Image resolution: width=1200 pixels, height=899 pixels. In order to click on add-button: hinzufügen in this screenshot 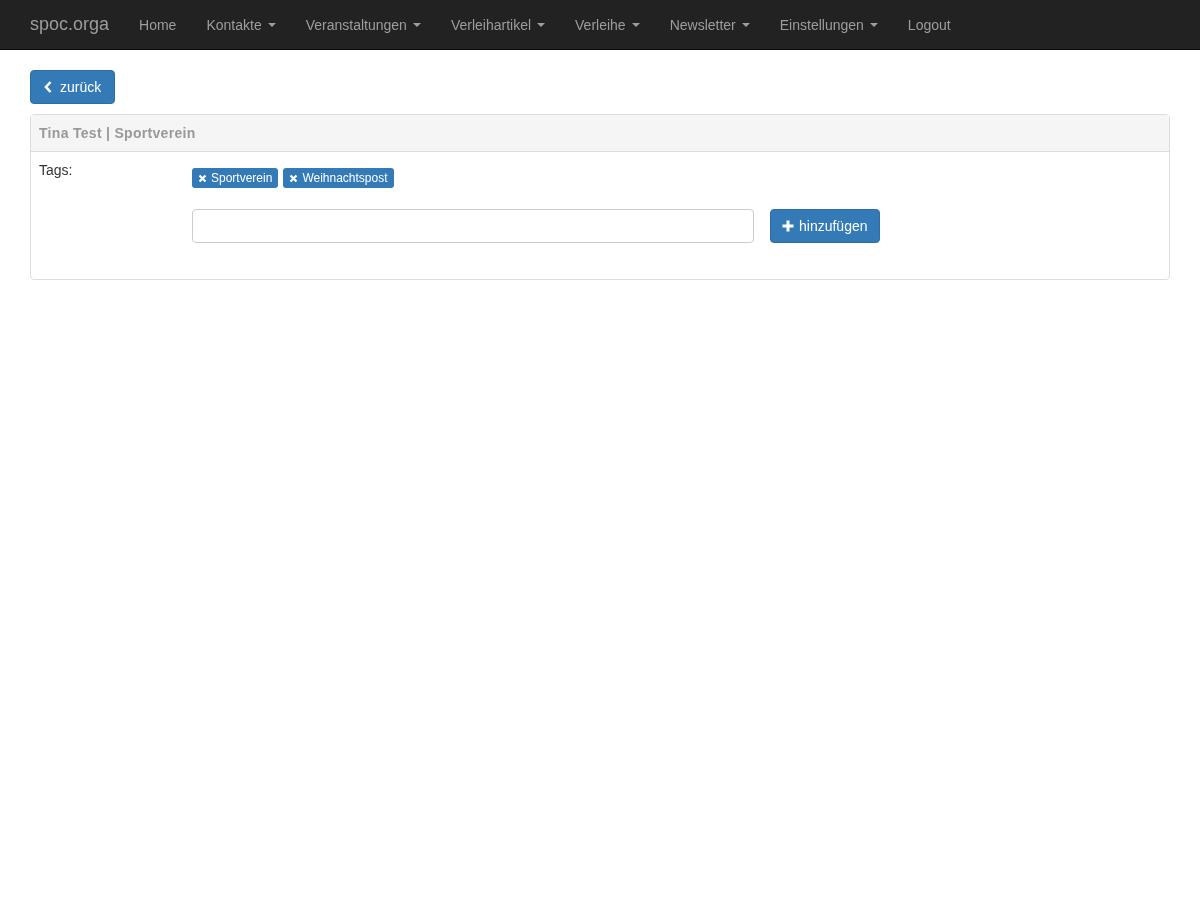, I will do `click(825, 226)`.